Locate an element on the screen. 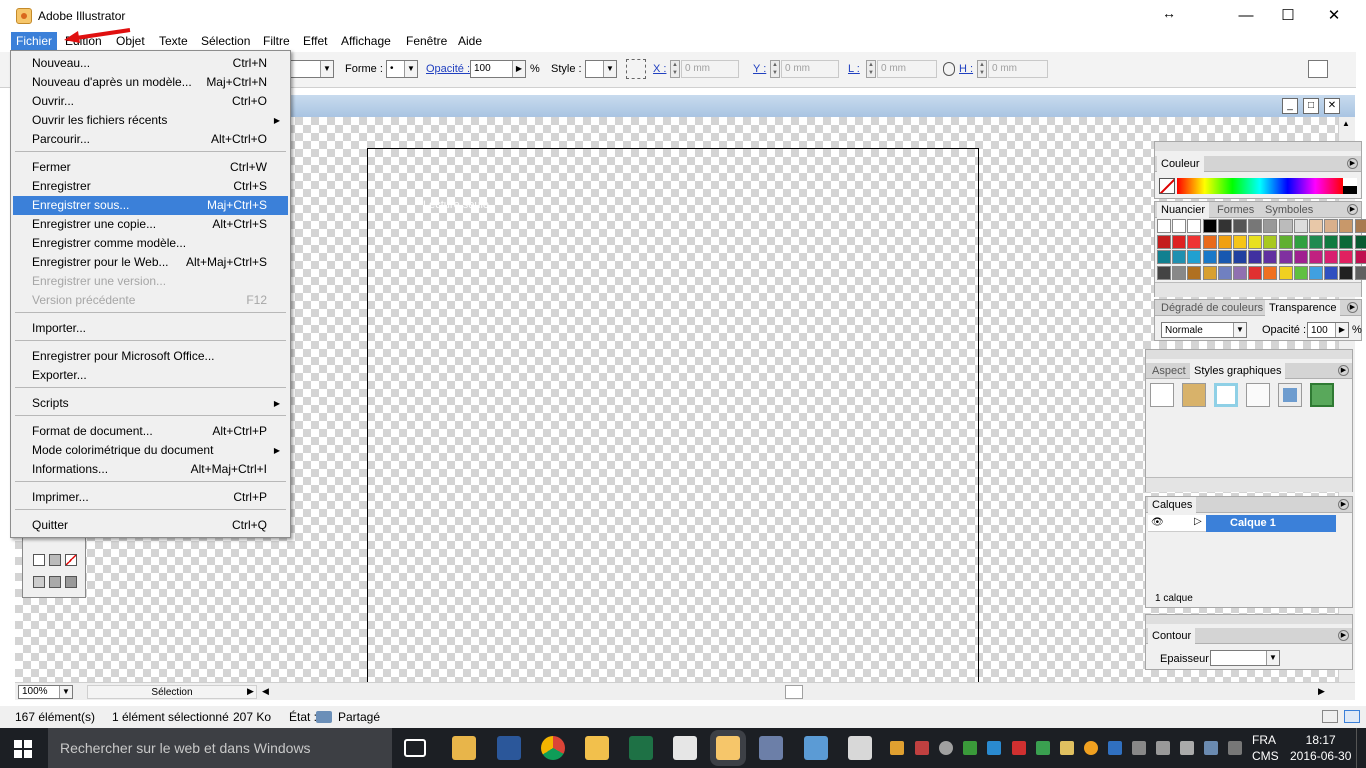 The width and height of the screenshot is (1366, 768). language-indicator: FRA CMS is located at coordinates (1265, 748).